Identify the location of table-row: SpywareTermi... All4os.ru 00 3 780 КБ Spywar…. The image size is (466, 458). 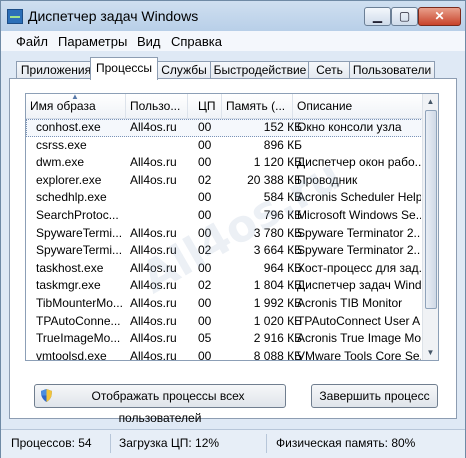
(224, 234).